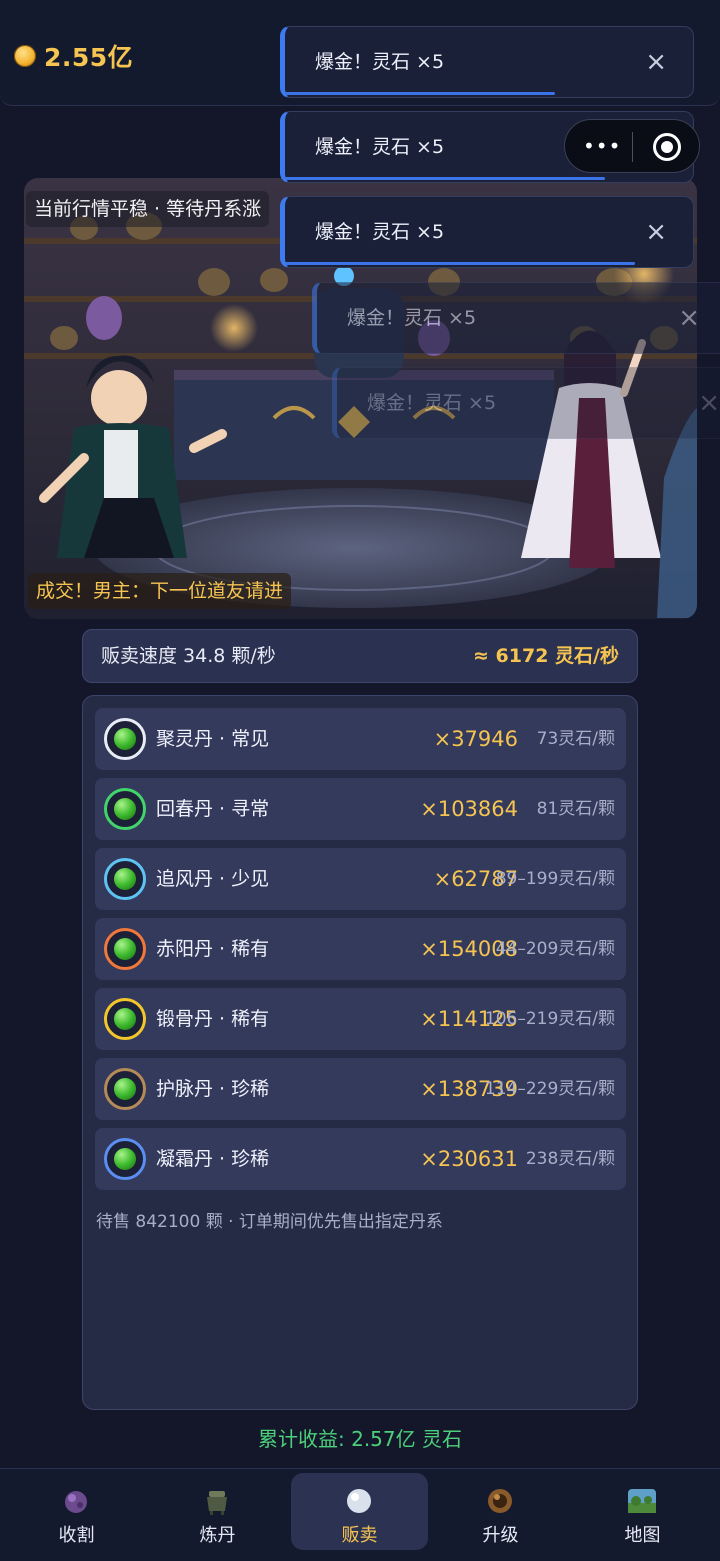  Describe the element at coordinates (360, 1019) in the screenshot. I see `pill-row: 锻骨丹 · 稀有 ×114125 106–219灵石/颗` at that location.